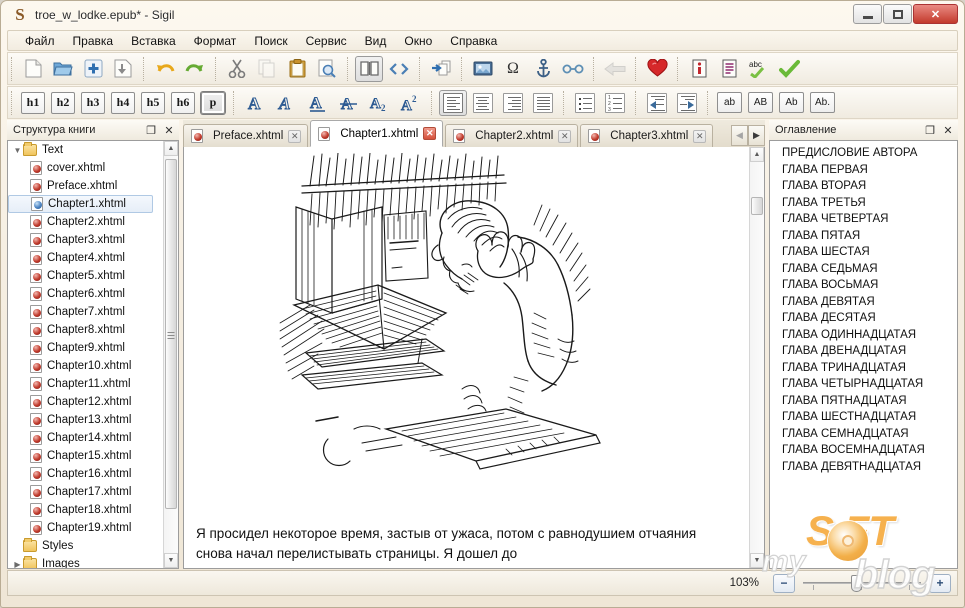 The width and height of the screenshot is (965, 608). I want to click on toc-entry: ГЛАВА ШЕСТНАДЦАТАЯ, so click(867, 417).